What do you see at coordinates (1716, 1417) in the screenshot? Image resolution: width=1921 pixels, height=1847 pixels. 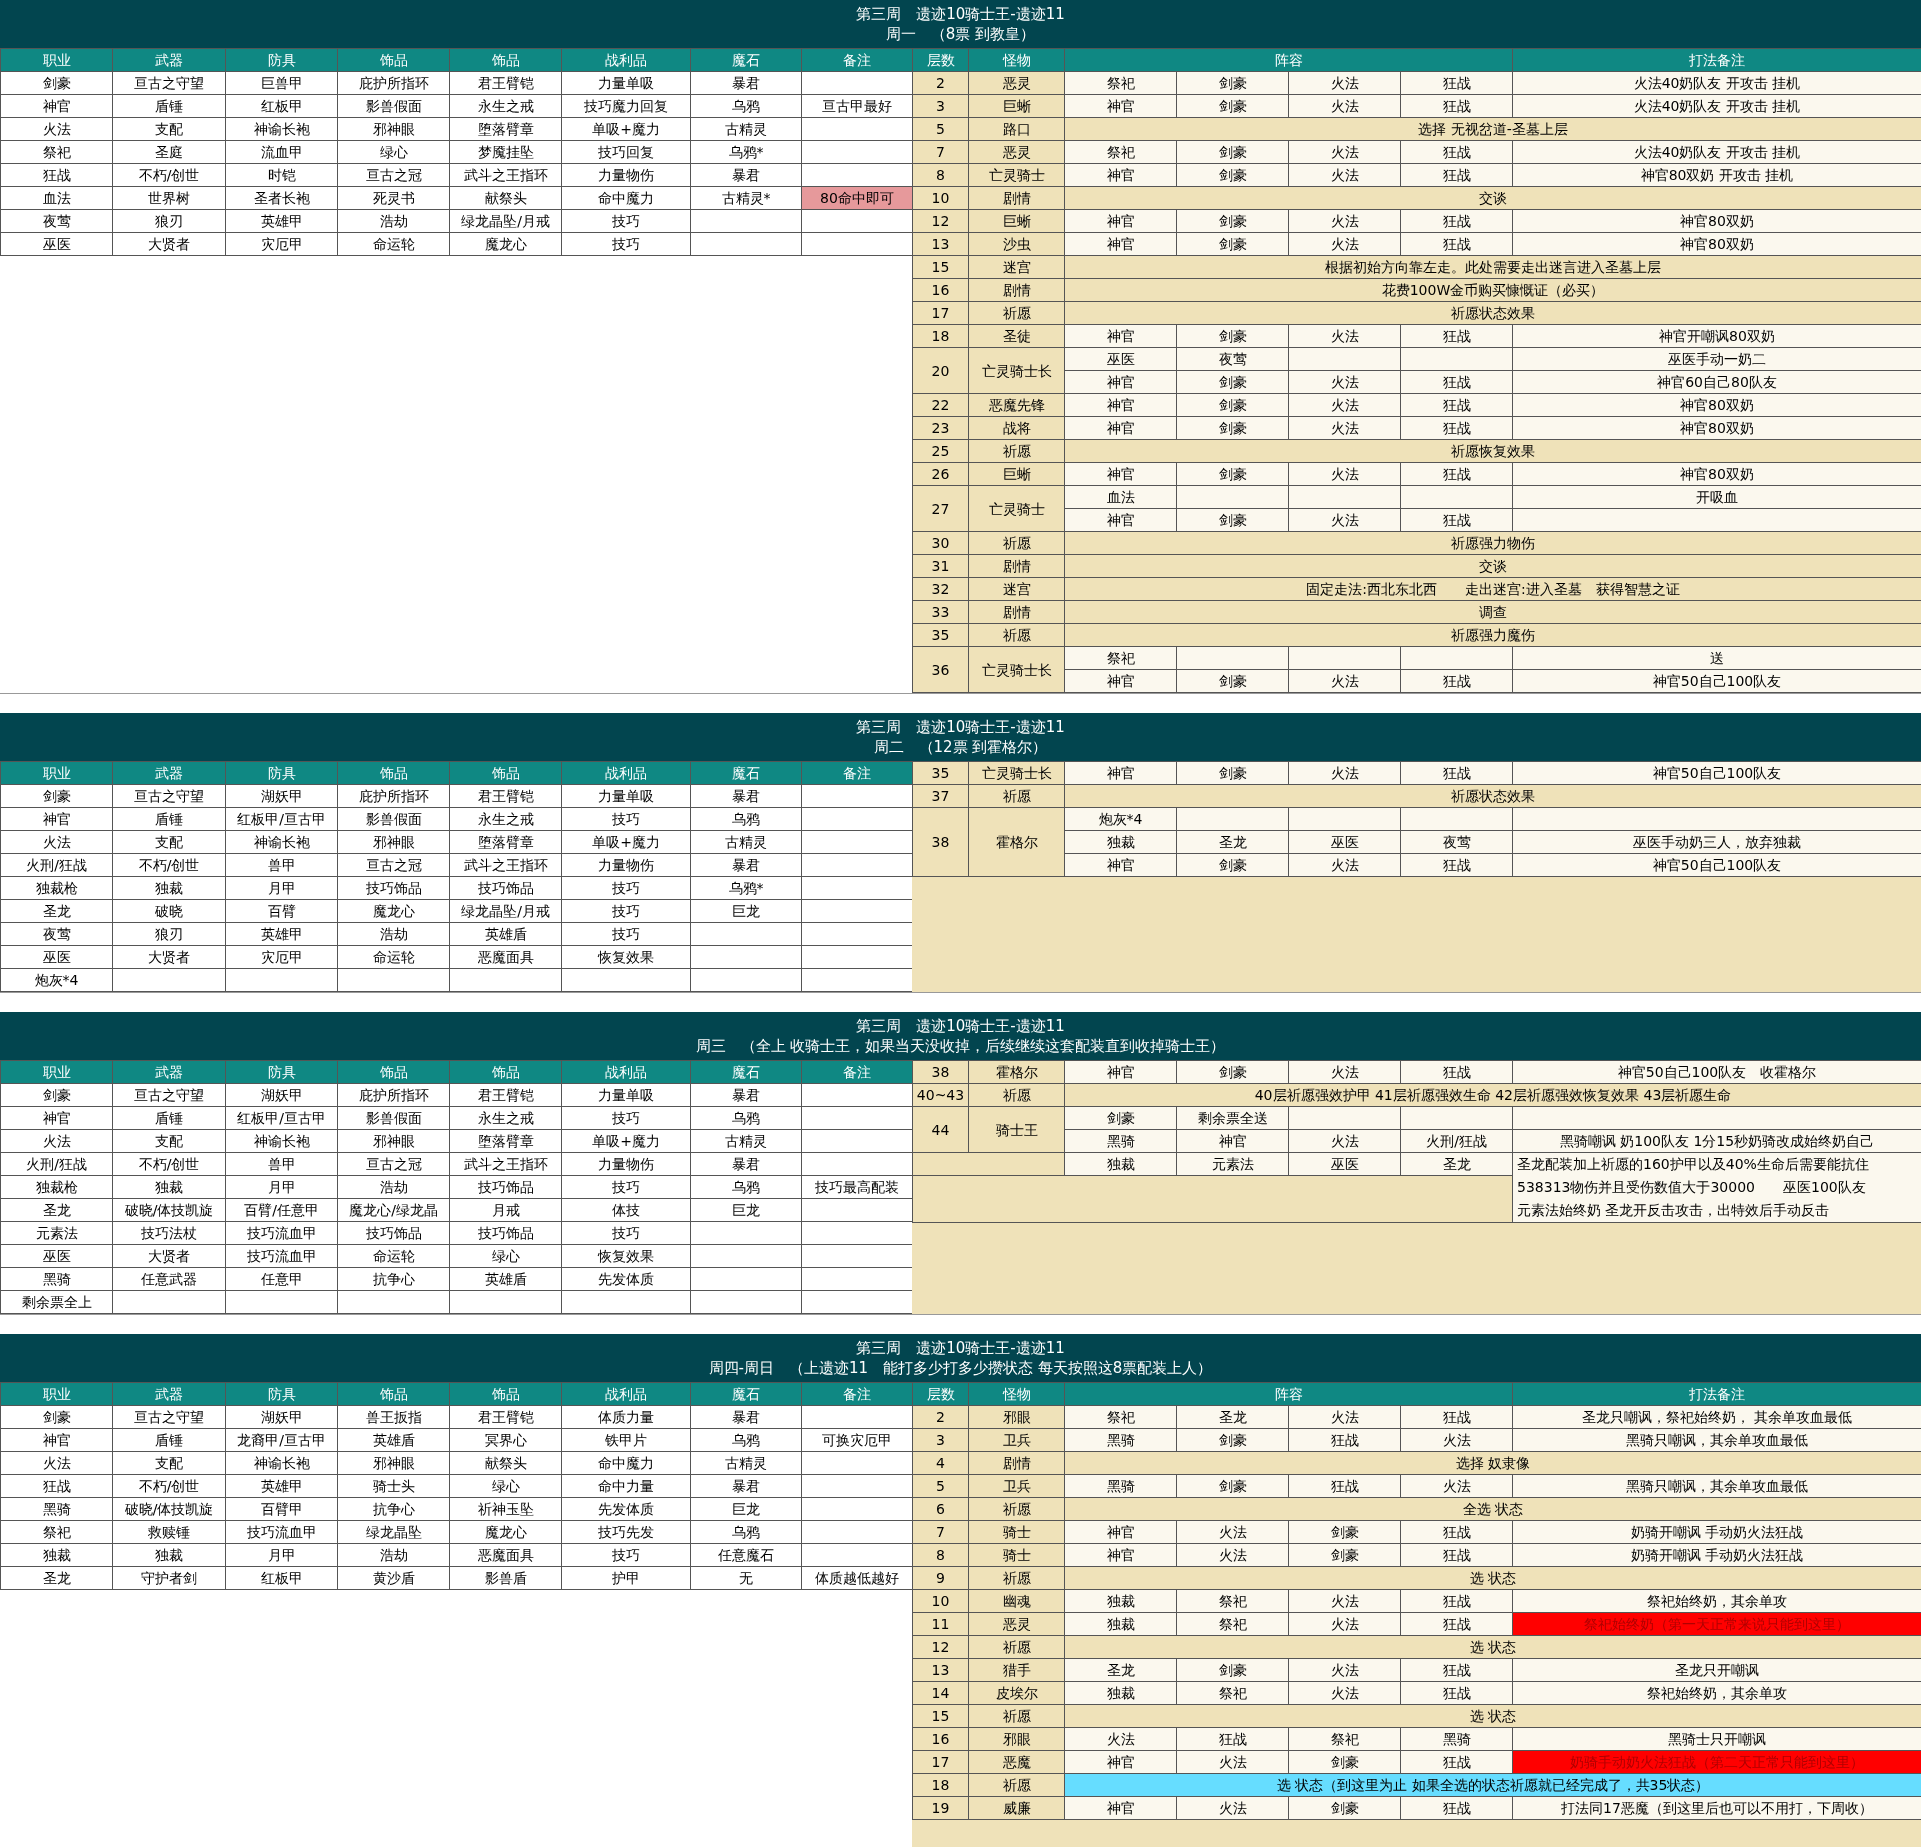 I see `strategy-note-cell: 圣龙只嘲讽，祭祀始终奶， 其余单攻血最低` at bounding box center [1716, 1417].